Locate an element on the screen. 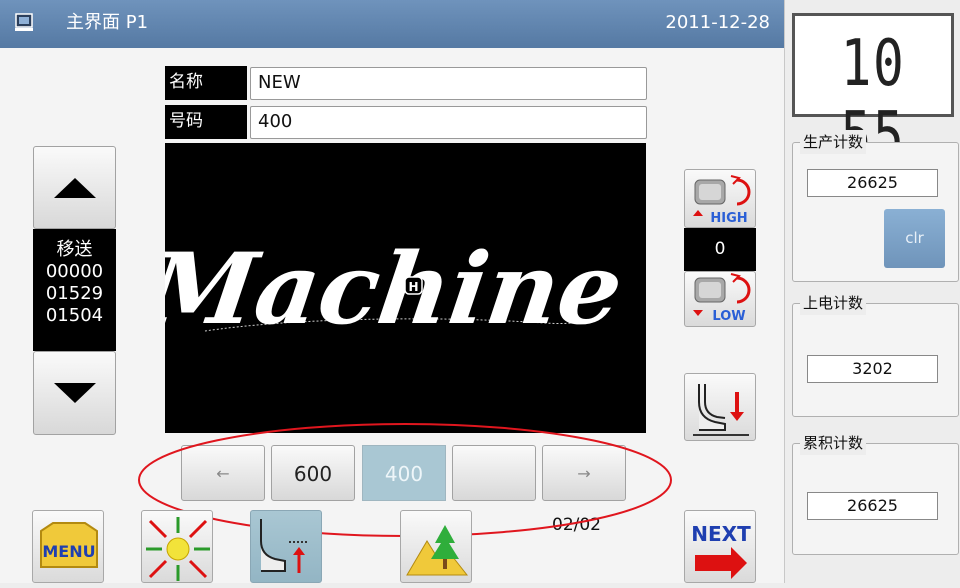 The image size is (960, 588). thread-trim-button is located at coordinates (286, 546).